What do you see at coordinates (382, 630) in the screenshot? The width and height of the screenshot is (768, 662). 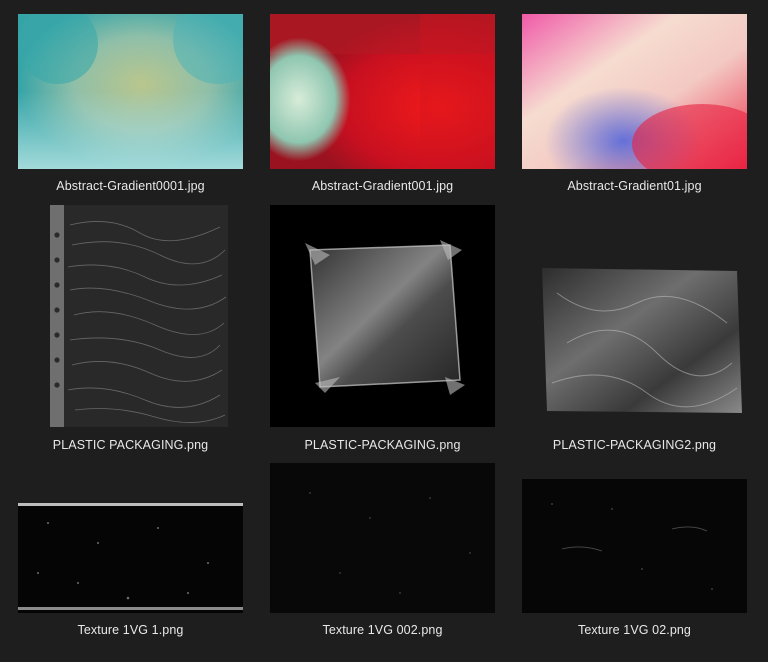 I see `file-name-label: Texture 1VG 002.png` at bounding box center [382, 630].